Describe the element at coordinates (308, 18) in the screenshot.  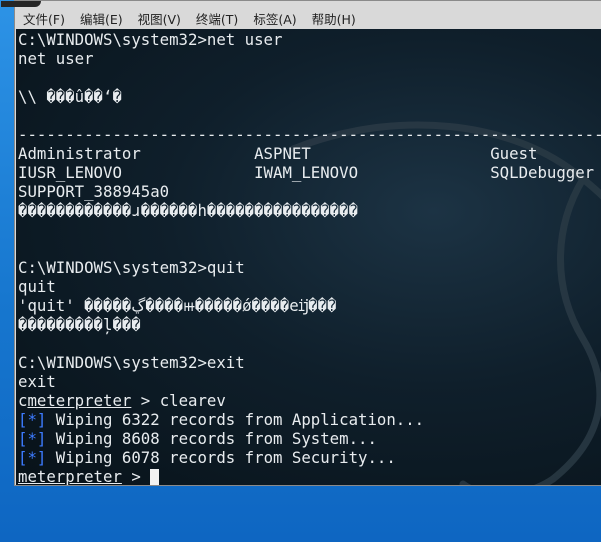
I see `menu-bar: 文件(F) 编辑(E) 视图(V) 终端(T) 标签(A) 帮助(H)` at that location.